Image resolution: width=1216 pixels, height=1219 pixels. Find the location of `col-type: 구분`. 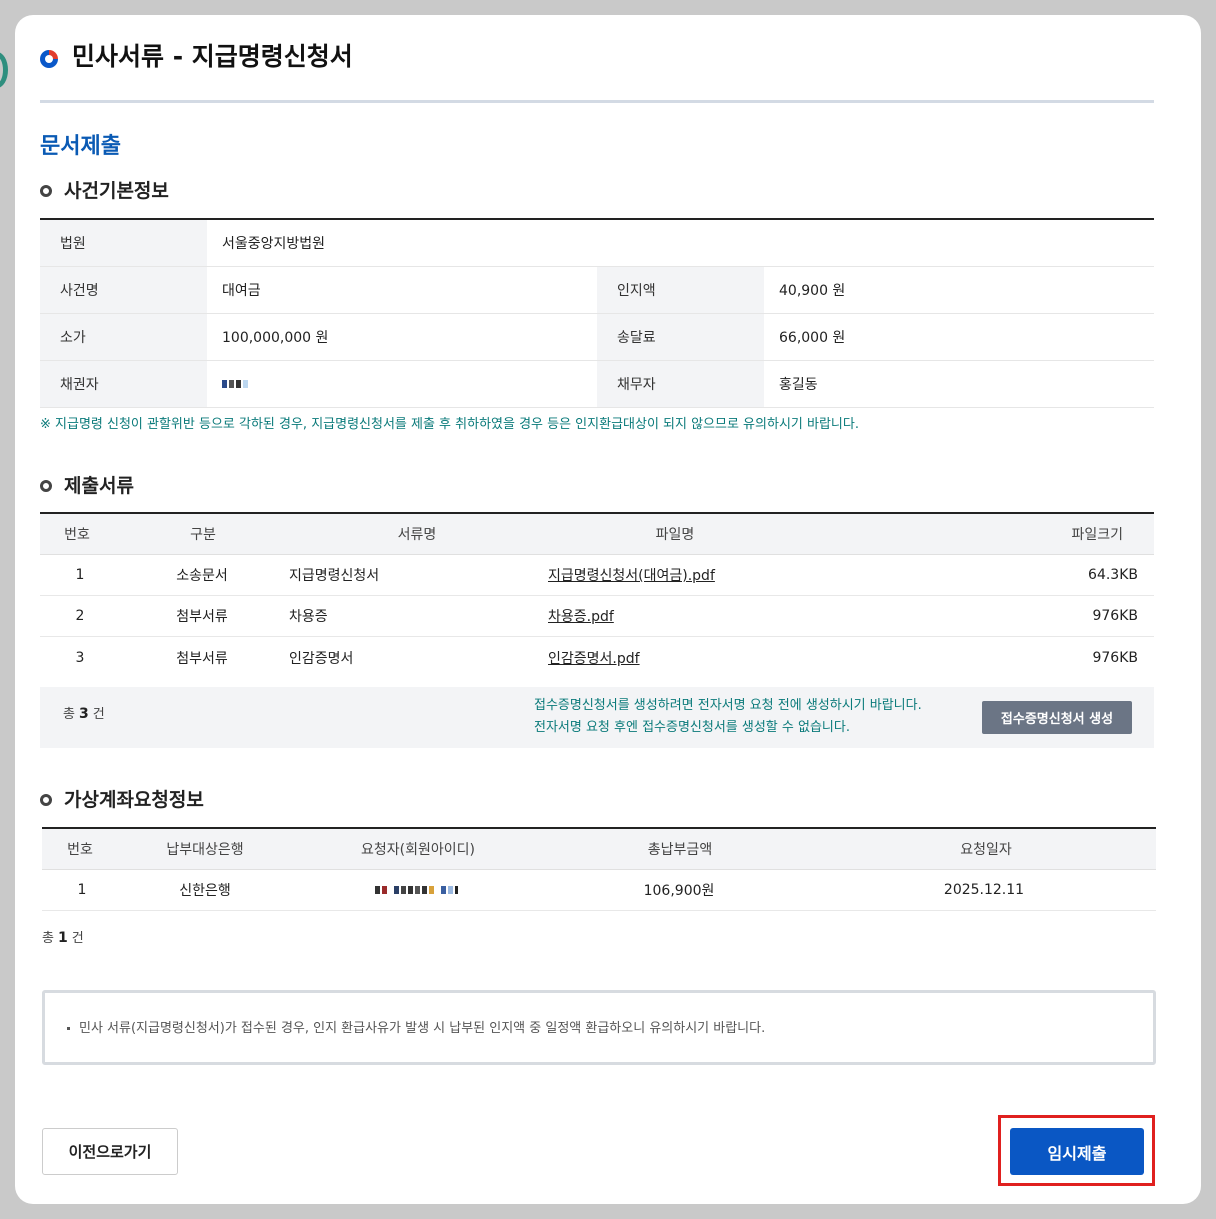

col-type: 구분 is located at coordinates (203, 535).